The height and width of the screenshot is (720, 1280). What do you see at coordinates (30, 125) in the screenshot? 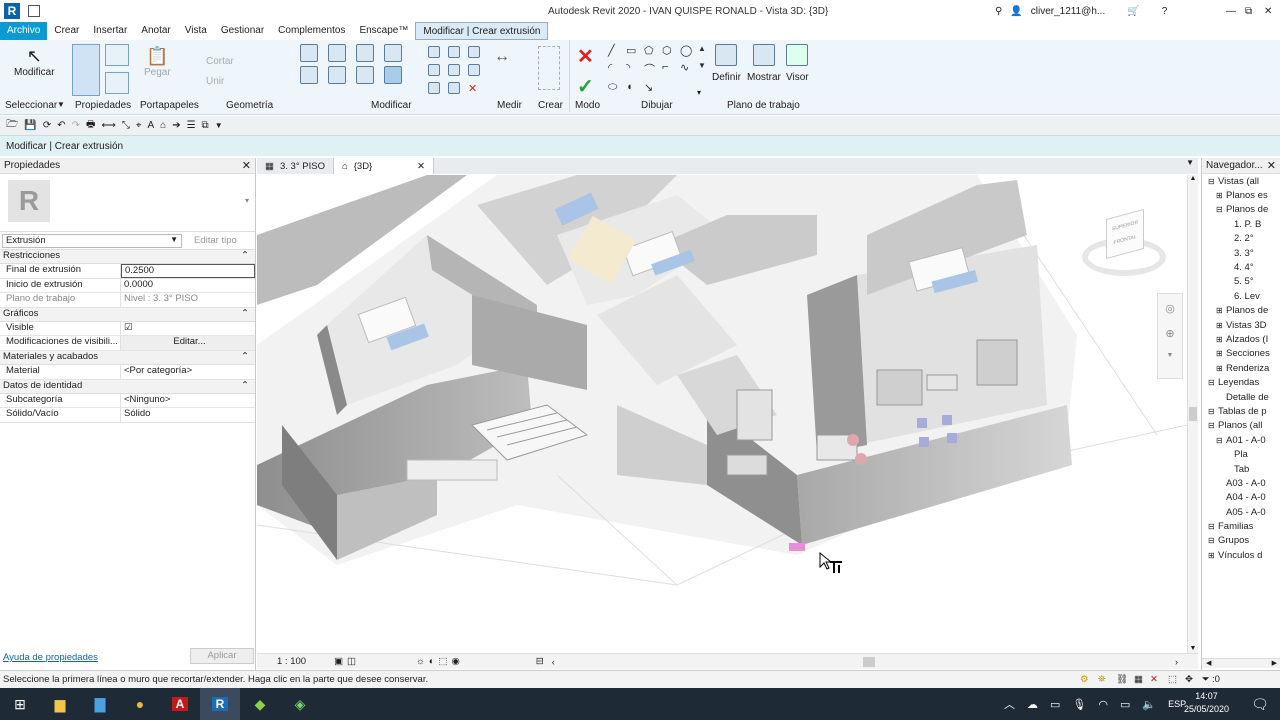
I see `save-icon: 💾` at bounding box center [30, 125].